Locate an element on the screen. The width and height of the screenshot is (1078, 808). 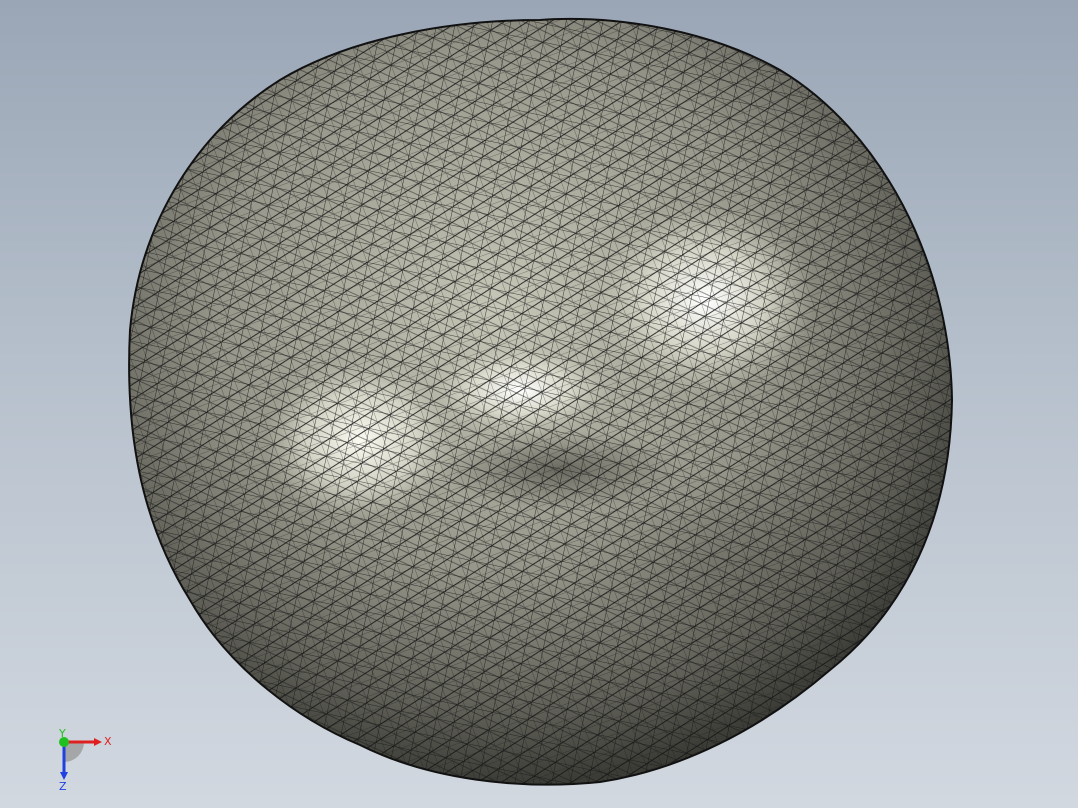
z-axis-head is located at coordinates (64, 776).